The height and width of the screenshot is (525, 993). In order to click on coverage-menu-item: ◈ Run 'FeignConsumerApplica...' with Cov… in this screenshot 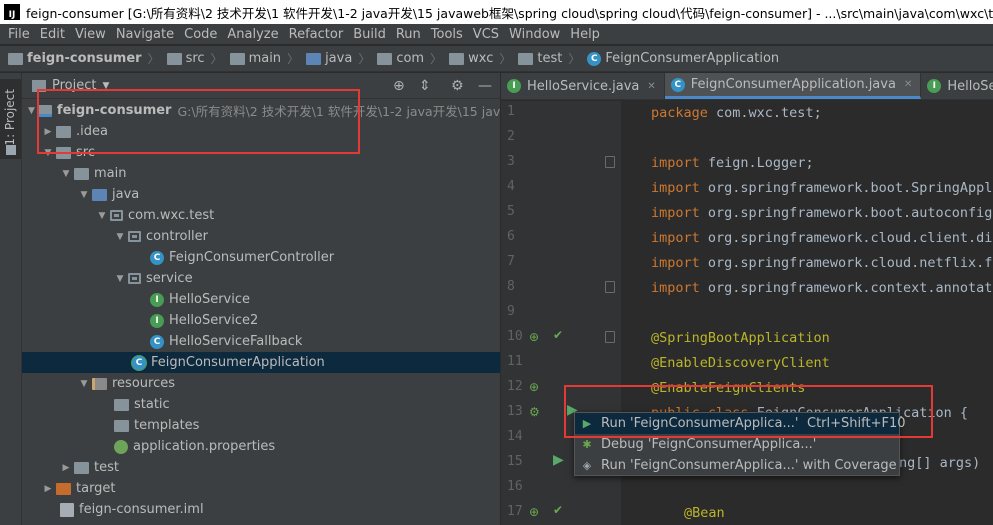, I will do `click(737, 465)`.